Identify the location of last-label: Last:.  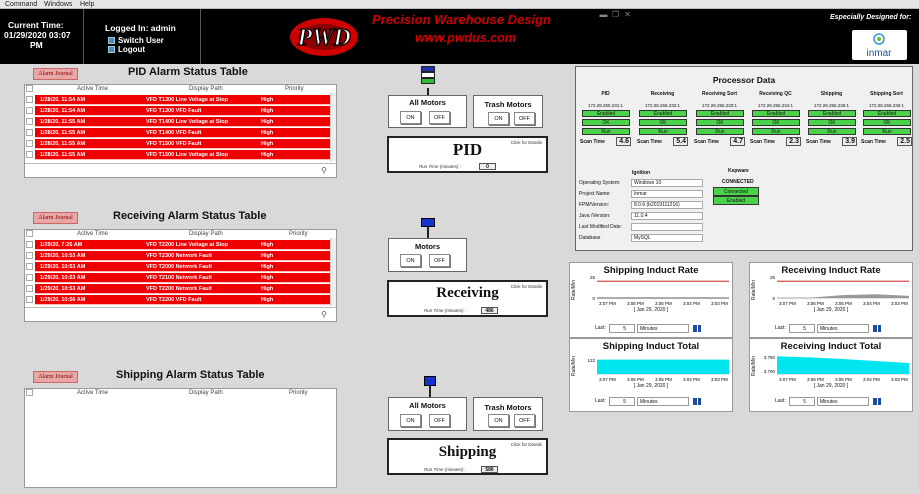
(600, 328).